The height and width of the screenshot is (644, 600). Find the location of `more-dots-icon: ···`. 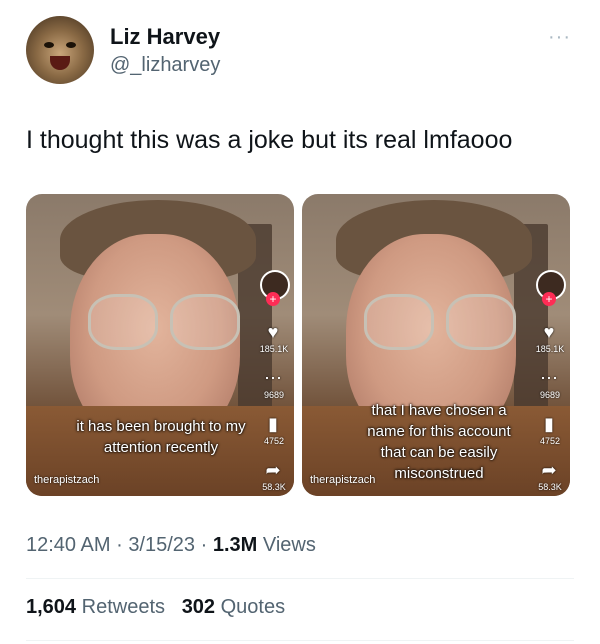

more-dots-icon: ··· is located at coordinates (559, 37).